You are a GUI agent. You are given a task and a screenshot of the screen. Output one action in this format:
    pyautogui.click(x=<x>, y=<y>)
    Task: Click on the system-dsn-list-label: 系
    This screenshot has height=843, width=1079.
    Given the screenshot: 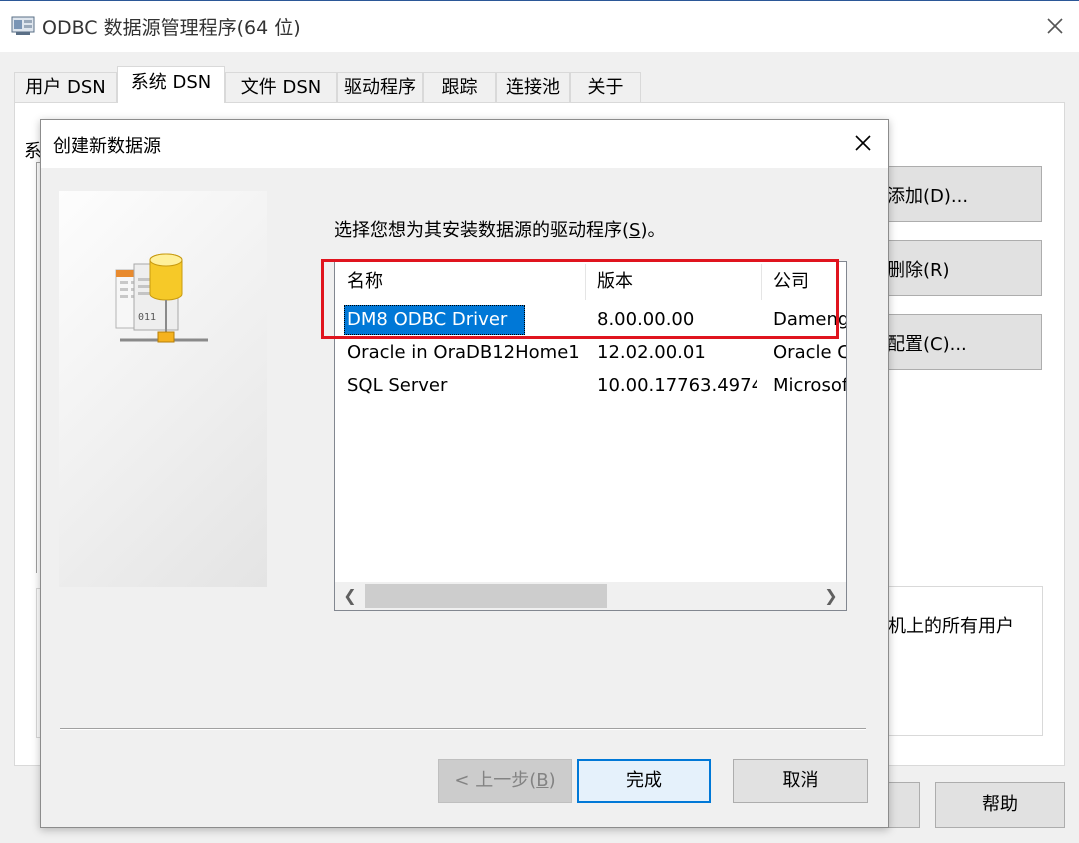 What is the action you would take?
    pyautogui.click(x=32, y=151)
    